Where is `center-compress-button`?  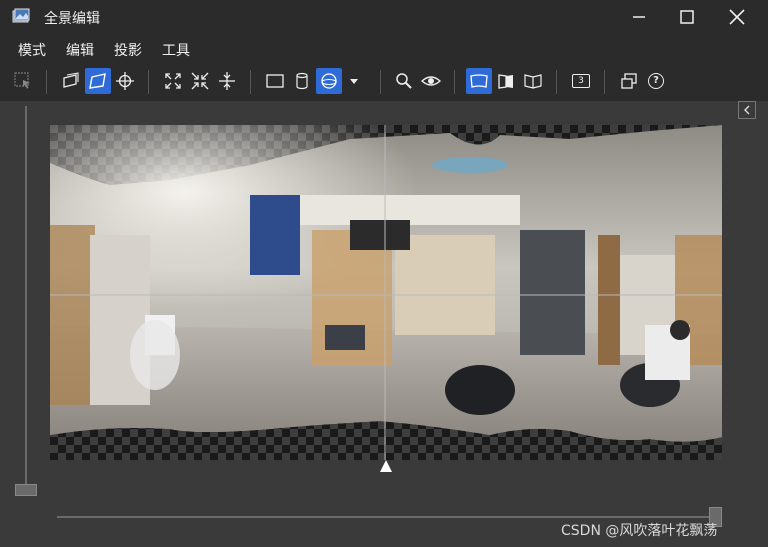
center-compress-button is located at coordinates (227, 81).